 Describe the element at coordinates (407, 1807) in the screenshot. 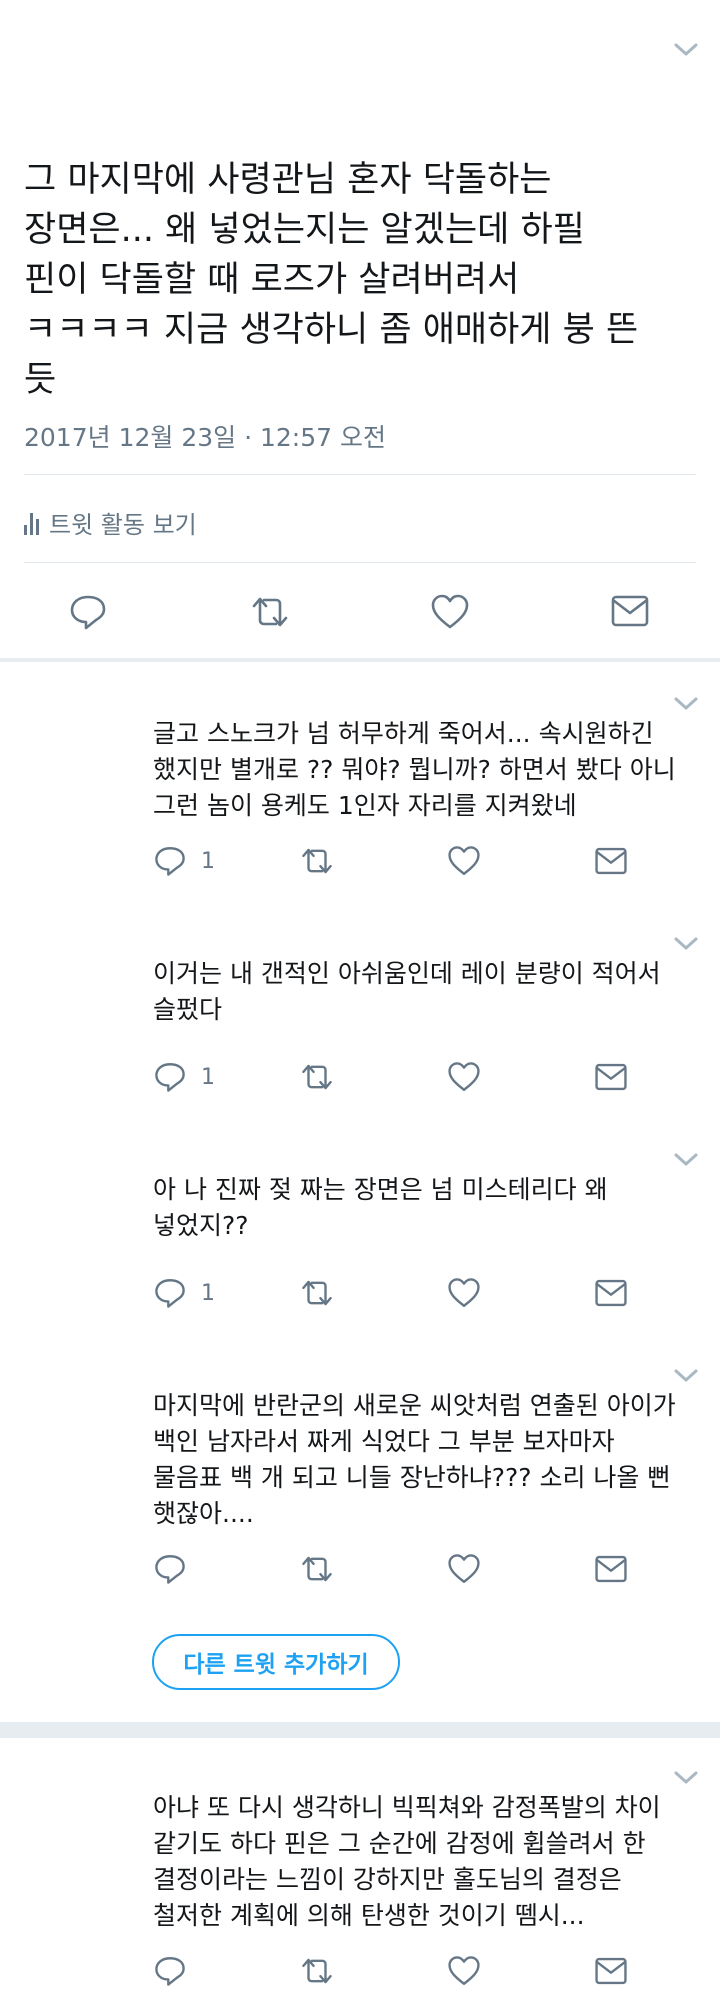

I see `reply-line: 아냐 또 다시 생각하니 빅픽쳐와 감정폭발의 차이` at that location.